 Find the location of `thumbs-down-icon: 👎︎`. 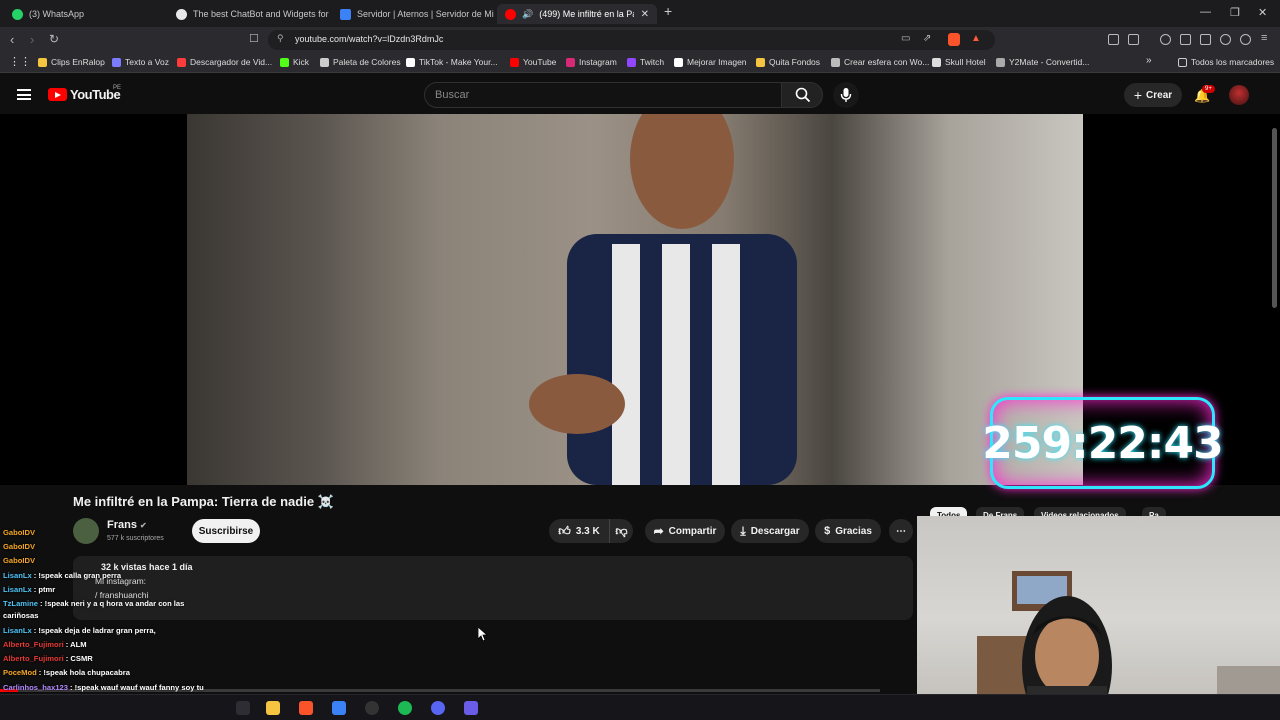

thumbs-down-icon: 👎︎ is located at coordinates (621, 530).